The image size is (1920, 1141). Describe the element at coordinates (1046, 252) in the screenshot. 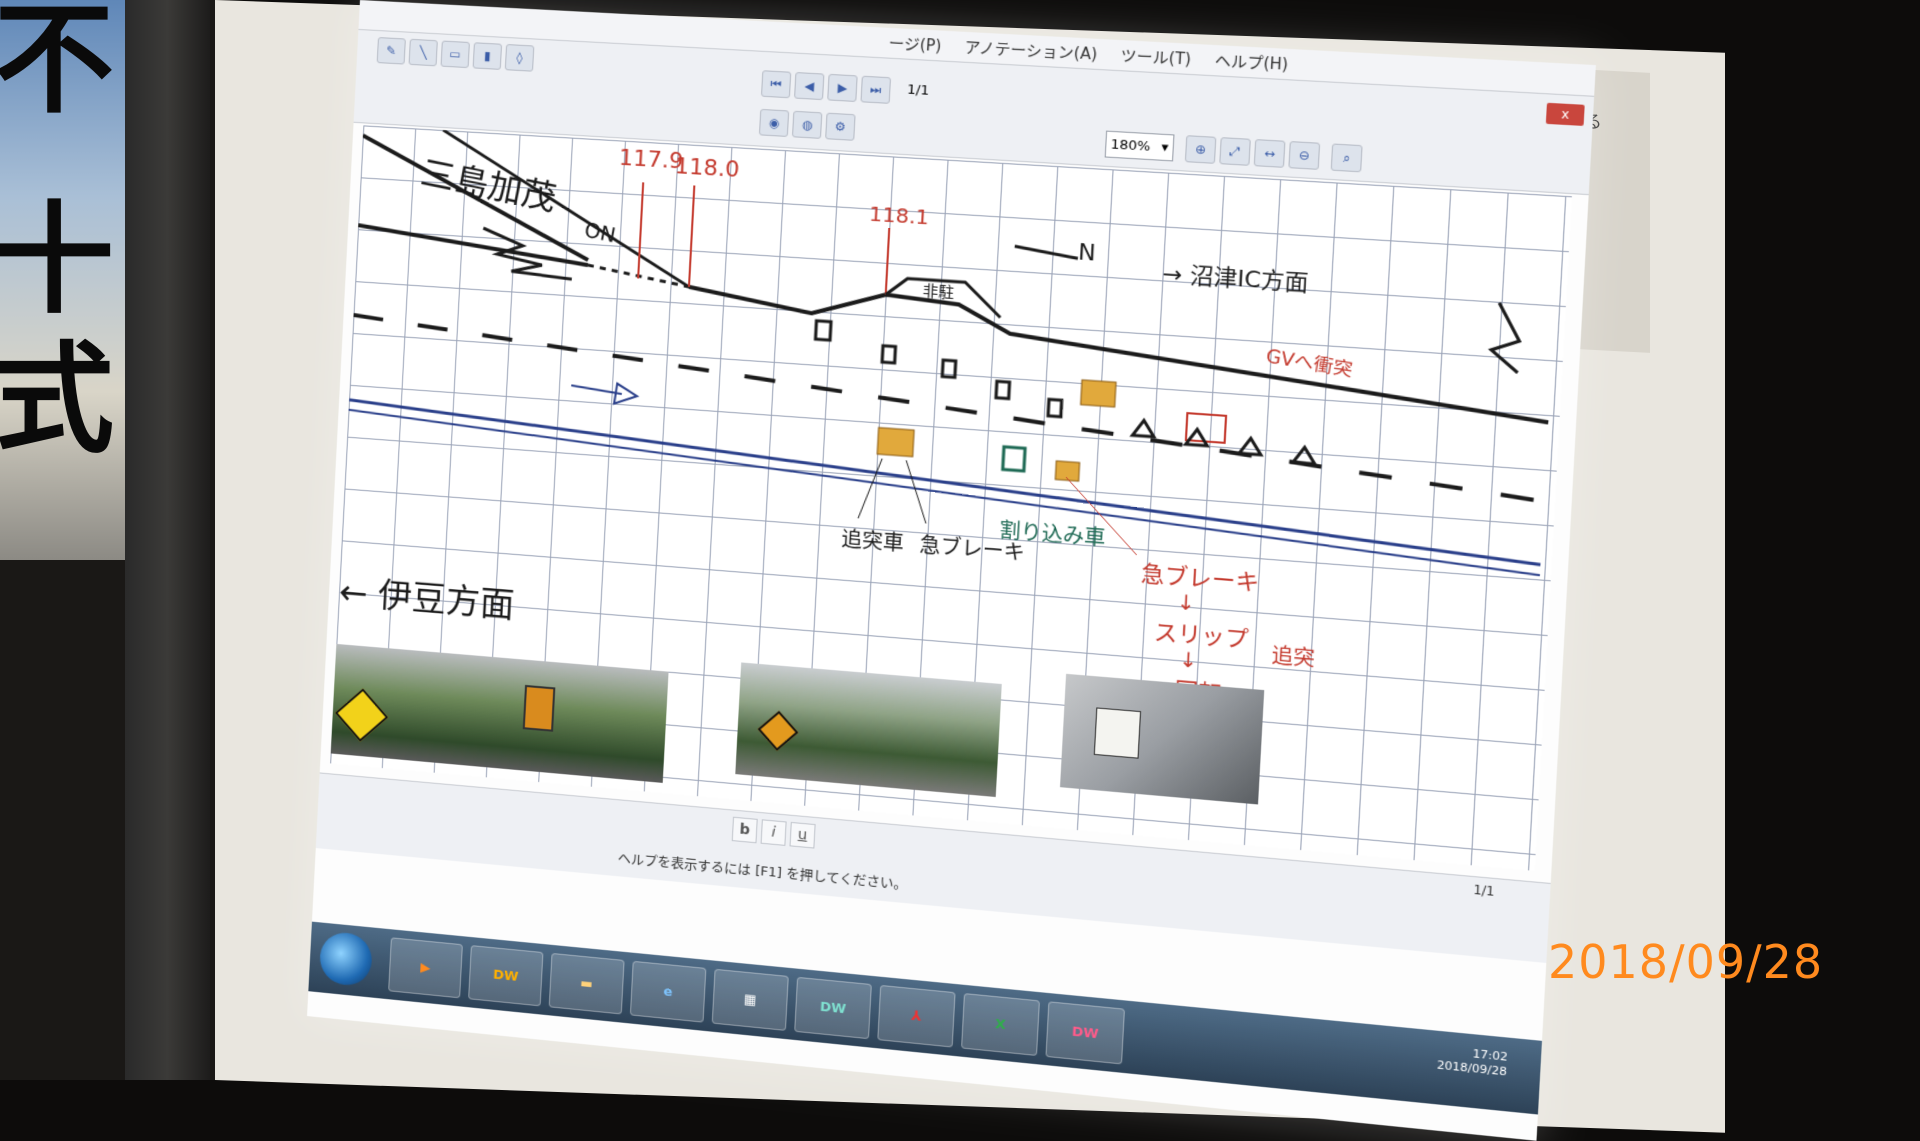

I see `north-arrow` at that location.